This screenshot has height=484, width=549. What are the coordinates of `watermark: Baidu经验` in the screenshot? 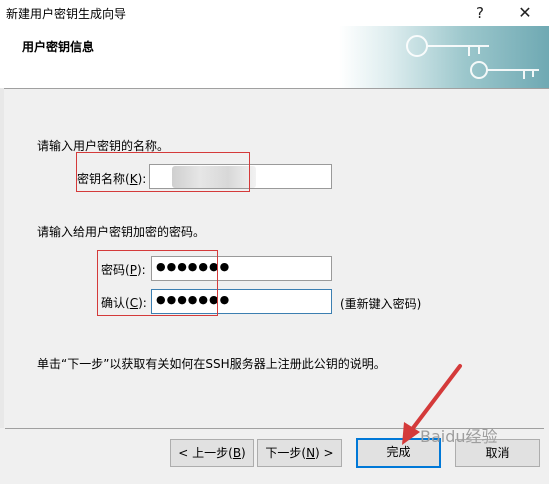 It's located at (459, 436).